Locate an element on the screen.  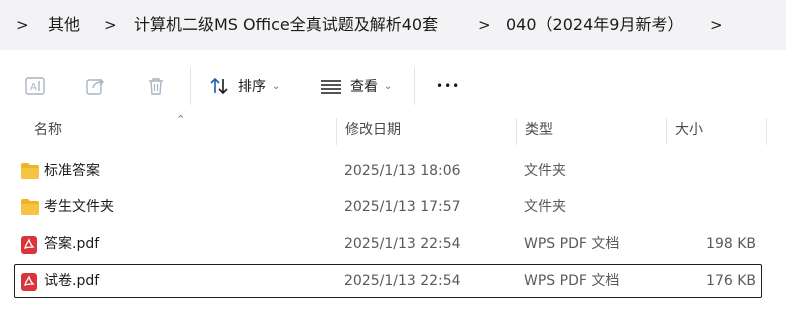
share-icon is located at coordinates (95, 86).